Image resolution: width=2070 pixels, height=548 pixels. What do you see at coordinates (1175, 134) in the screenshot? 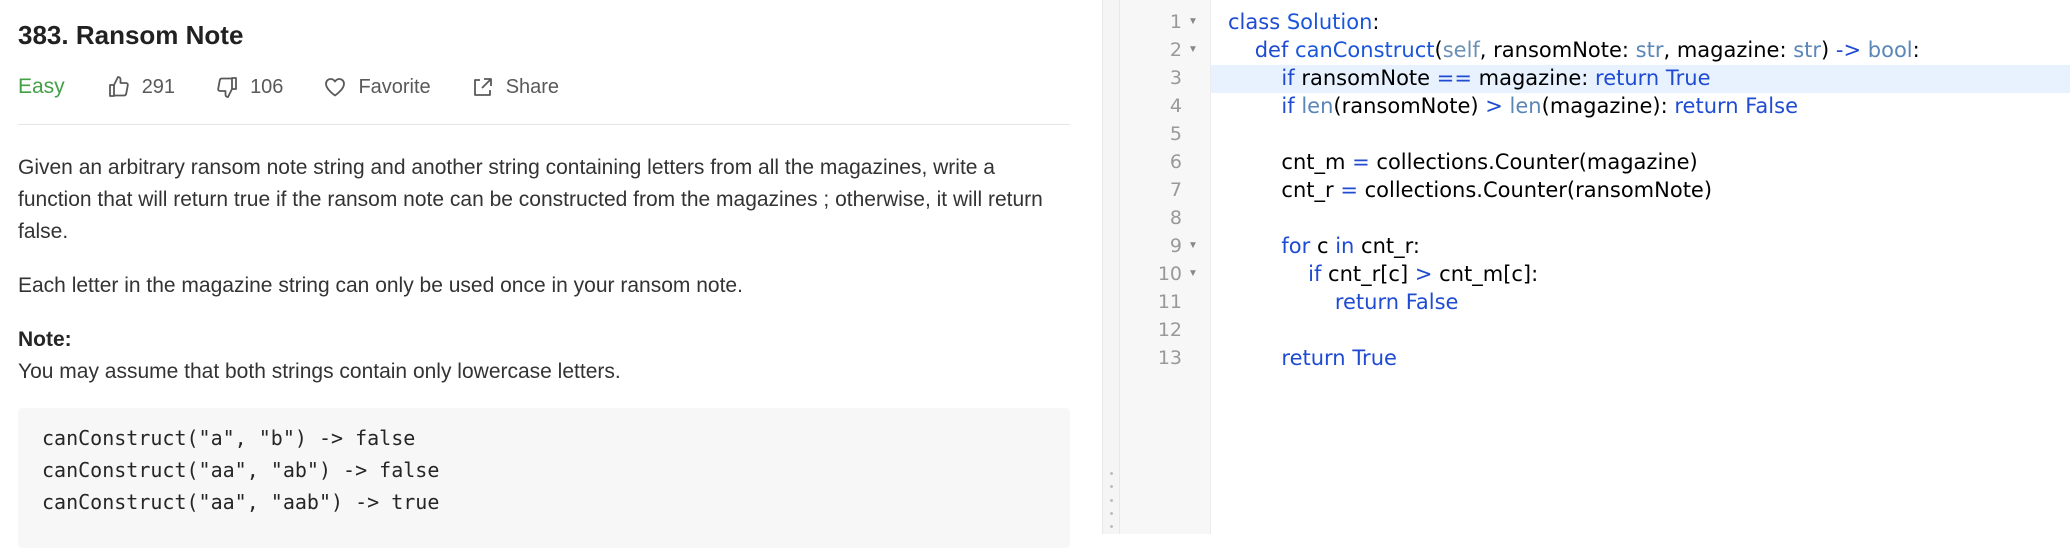
I see `line-number: 5` at bounding box center [1175, 134].